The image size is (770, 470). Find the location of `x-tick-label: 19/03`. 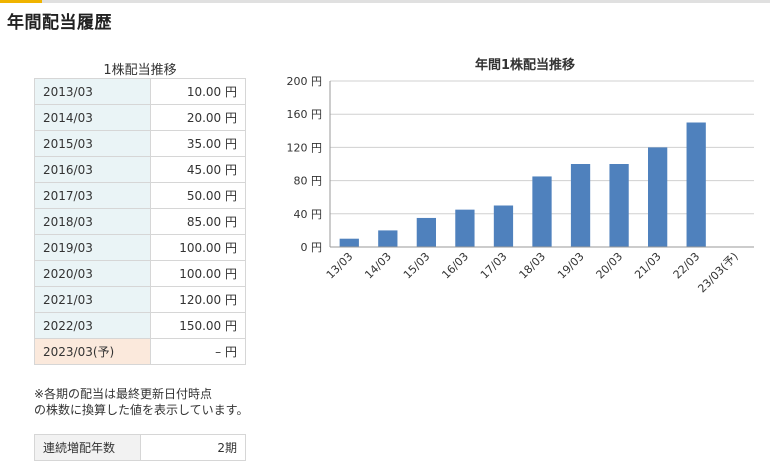

x-tick-label: 19/03 is located at coordinates (571, 266).